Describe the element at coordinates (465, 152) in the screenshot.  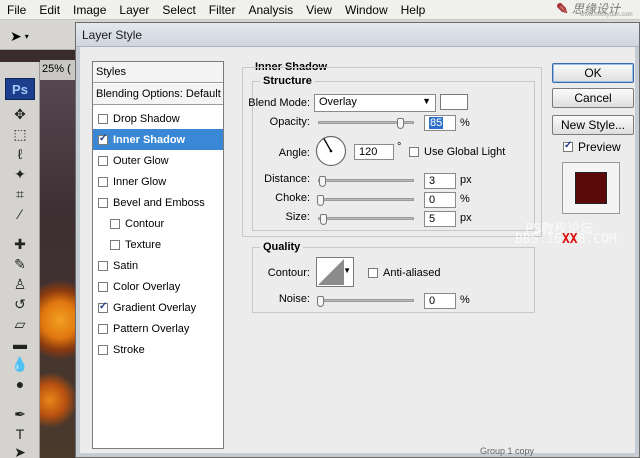
I see `use-global-light-label: Use Global Light` at that location.